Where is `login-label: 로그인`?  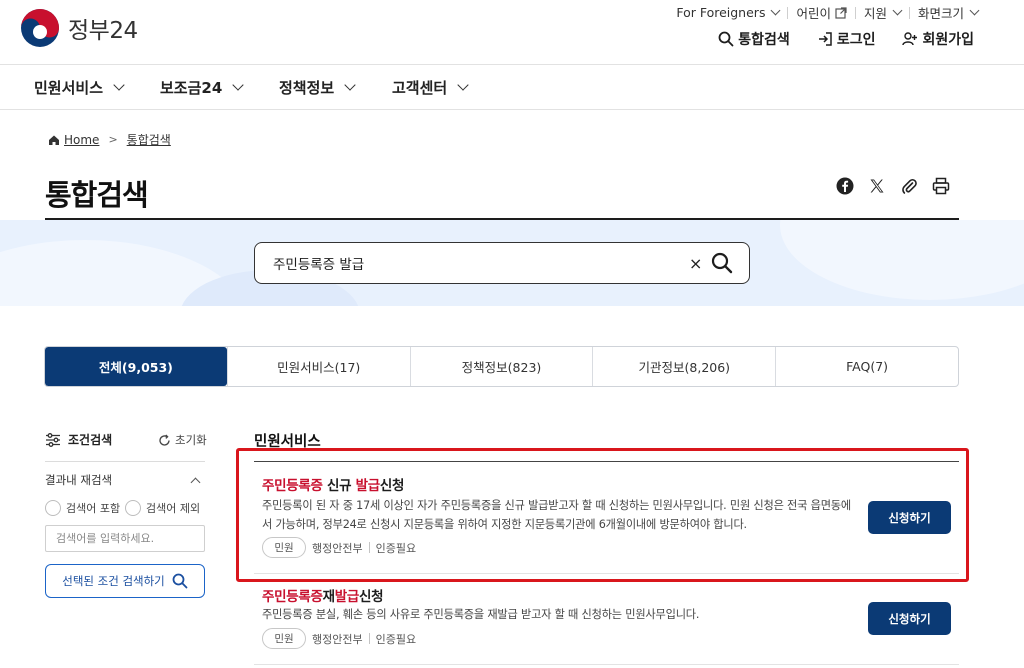
login-label: 로그인 is located at coordinates (856, 40).